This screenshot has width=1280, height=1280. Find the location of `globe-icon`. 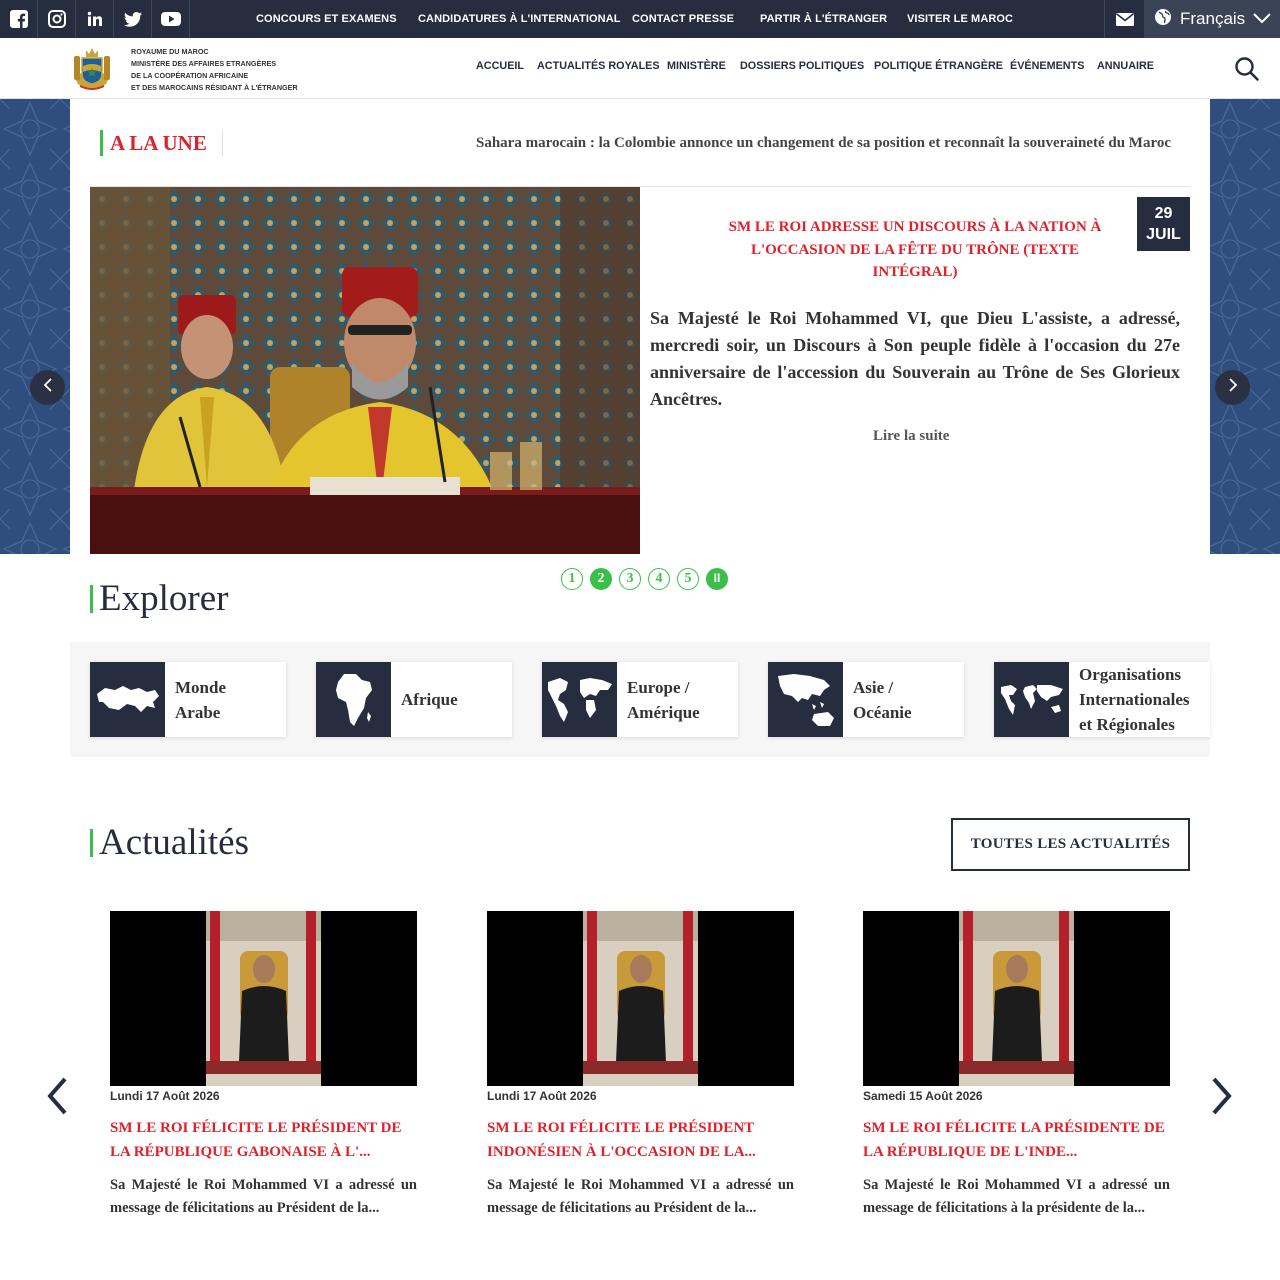

globe-icon is located at coordinates (1163, 19).